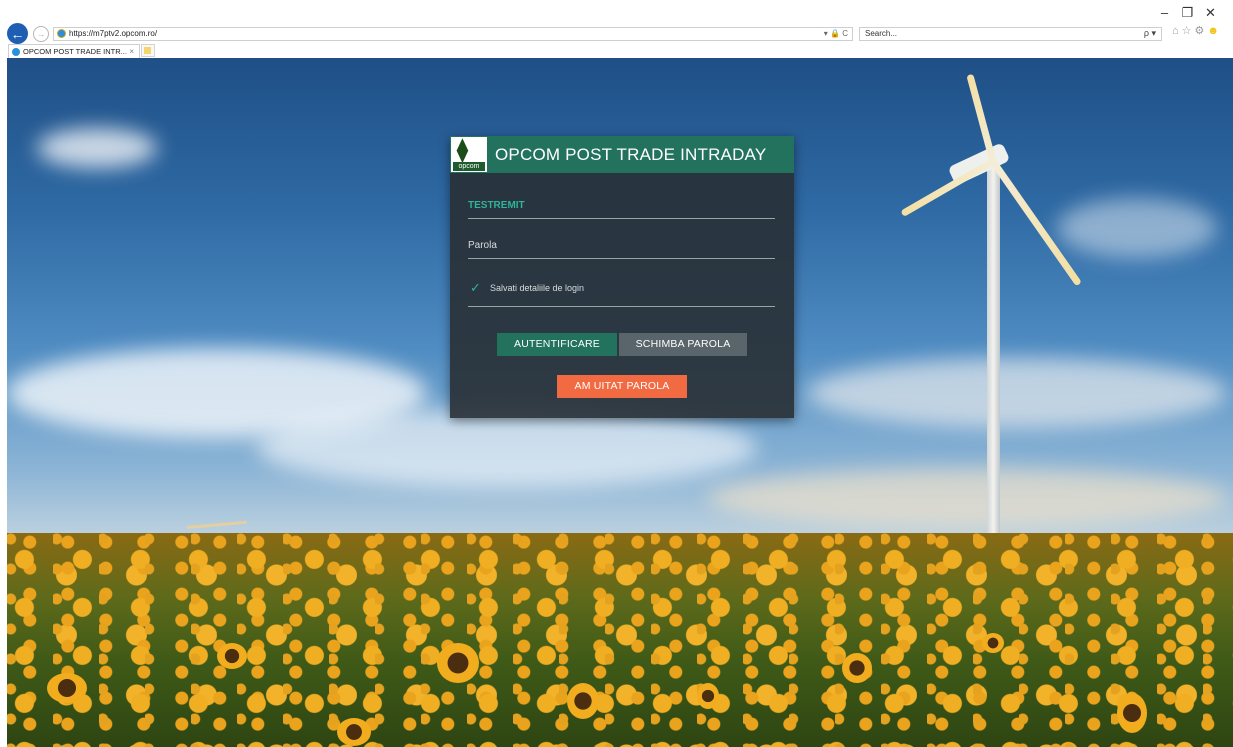 The width and height of the screenshot is (1233, 747). Describe the element at coordinates (1201, 31) in the screenshot. I see `settings-gear-icon: ⚙` at that location.